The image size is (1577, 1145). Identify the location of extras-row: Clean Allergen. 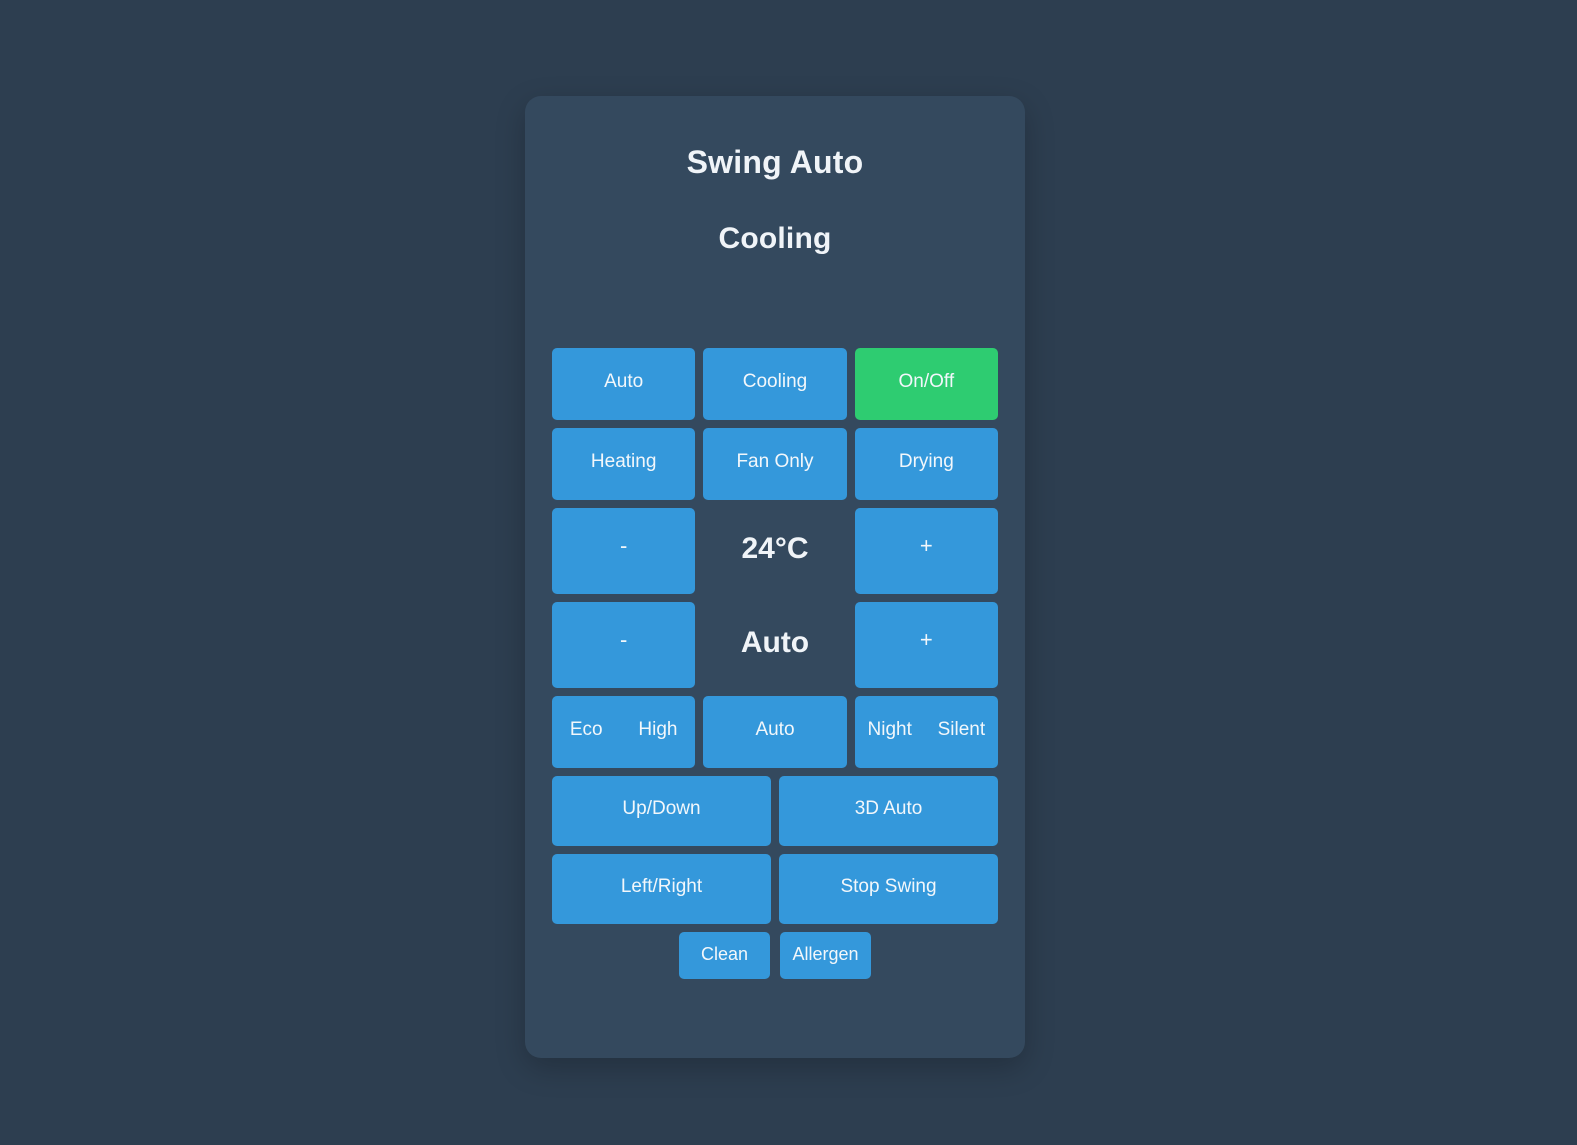
(775, 956).